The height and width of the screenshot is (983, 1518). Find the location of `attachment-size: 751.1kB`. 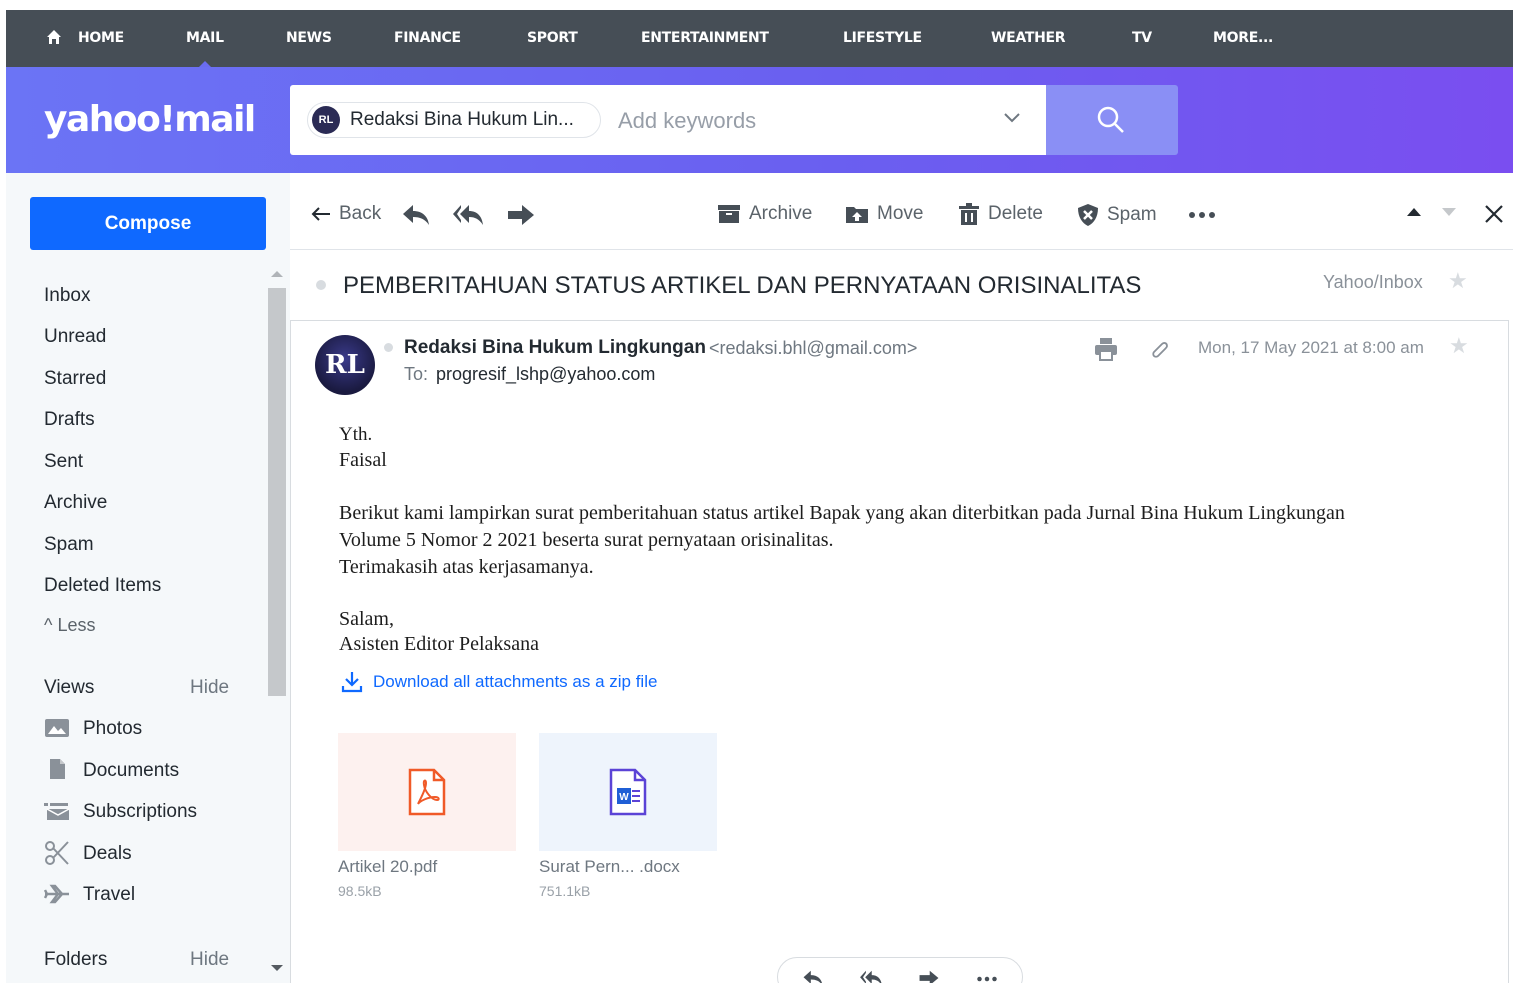

attachment-size: 751.1kB is located at coordinates (565, 891).